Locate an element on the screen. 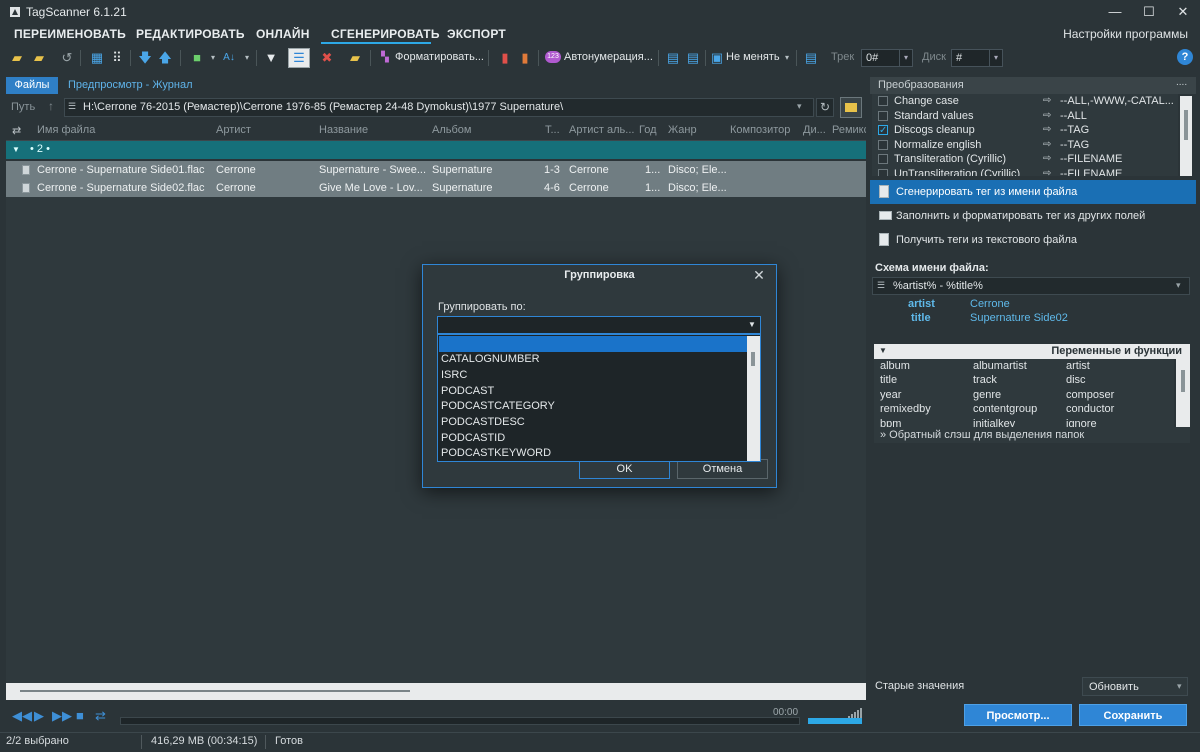 Image resolution: width=1200 pixels, height=752 pixels. browse-folder-button is located at coordinates (851, 107).